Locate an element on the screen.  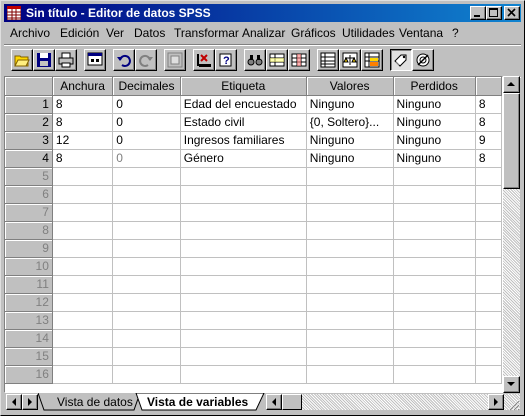
row-header: 3 is located at coordinates (29, 140).